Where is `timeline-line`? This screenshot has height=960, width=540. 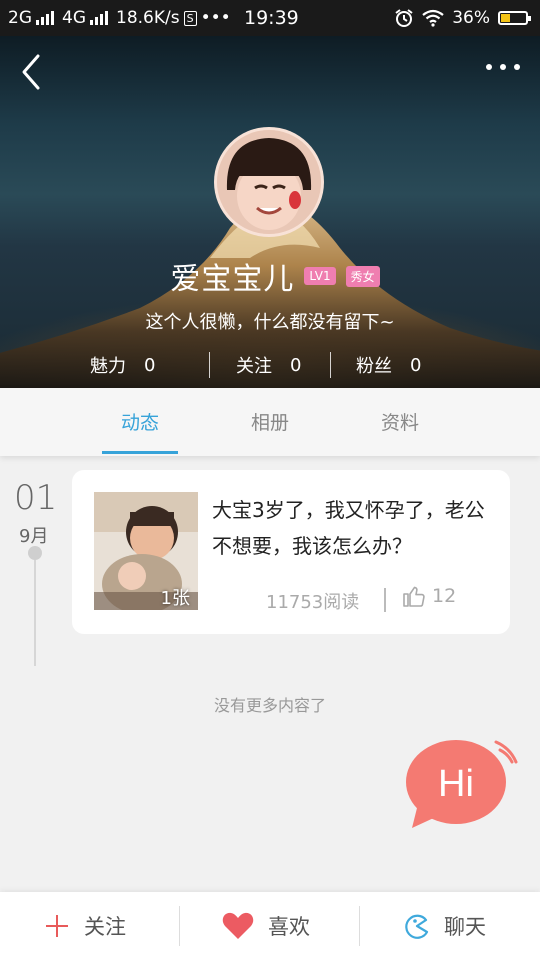 timeline-line is located at coordinates (35, 613).